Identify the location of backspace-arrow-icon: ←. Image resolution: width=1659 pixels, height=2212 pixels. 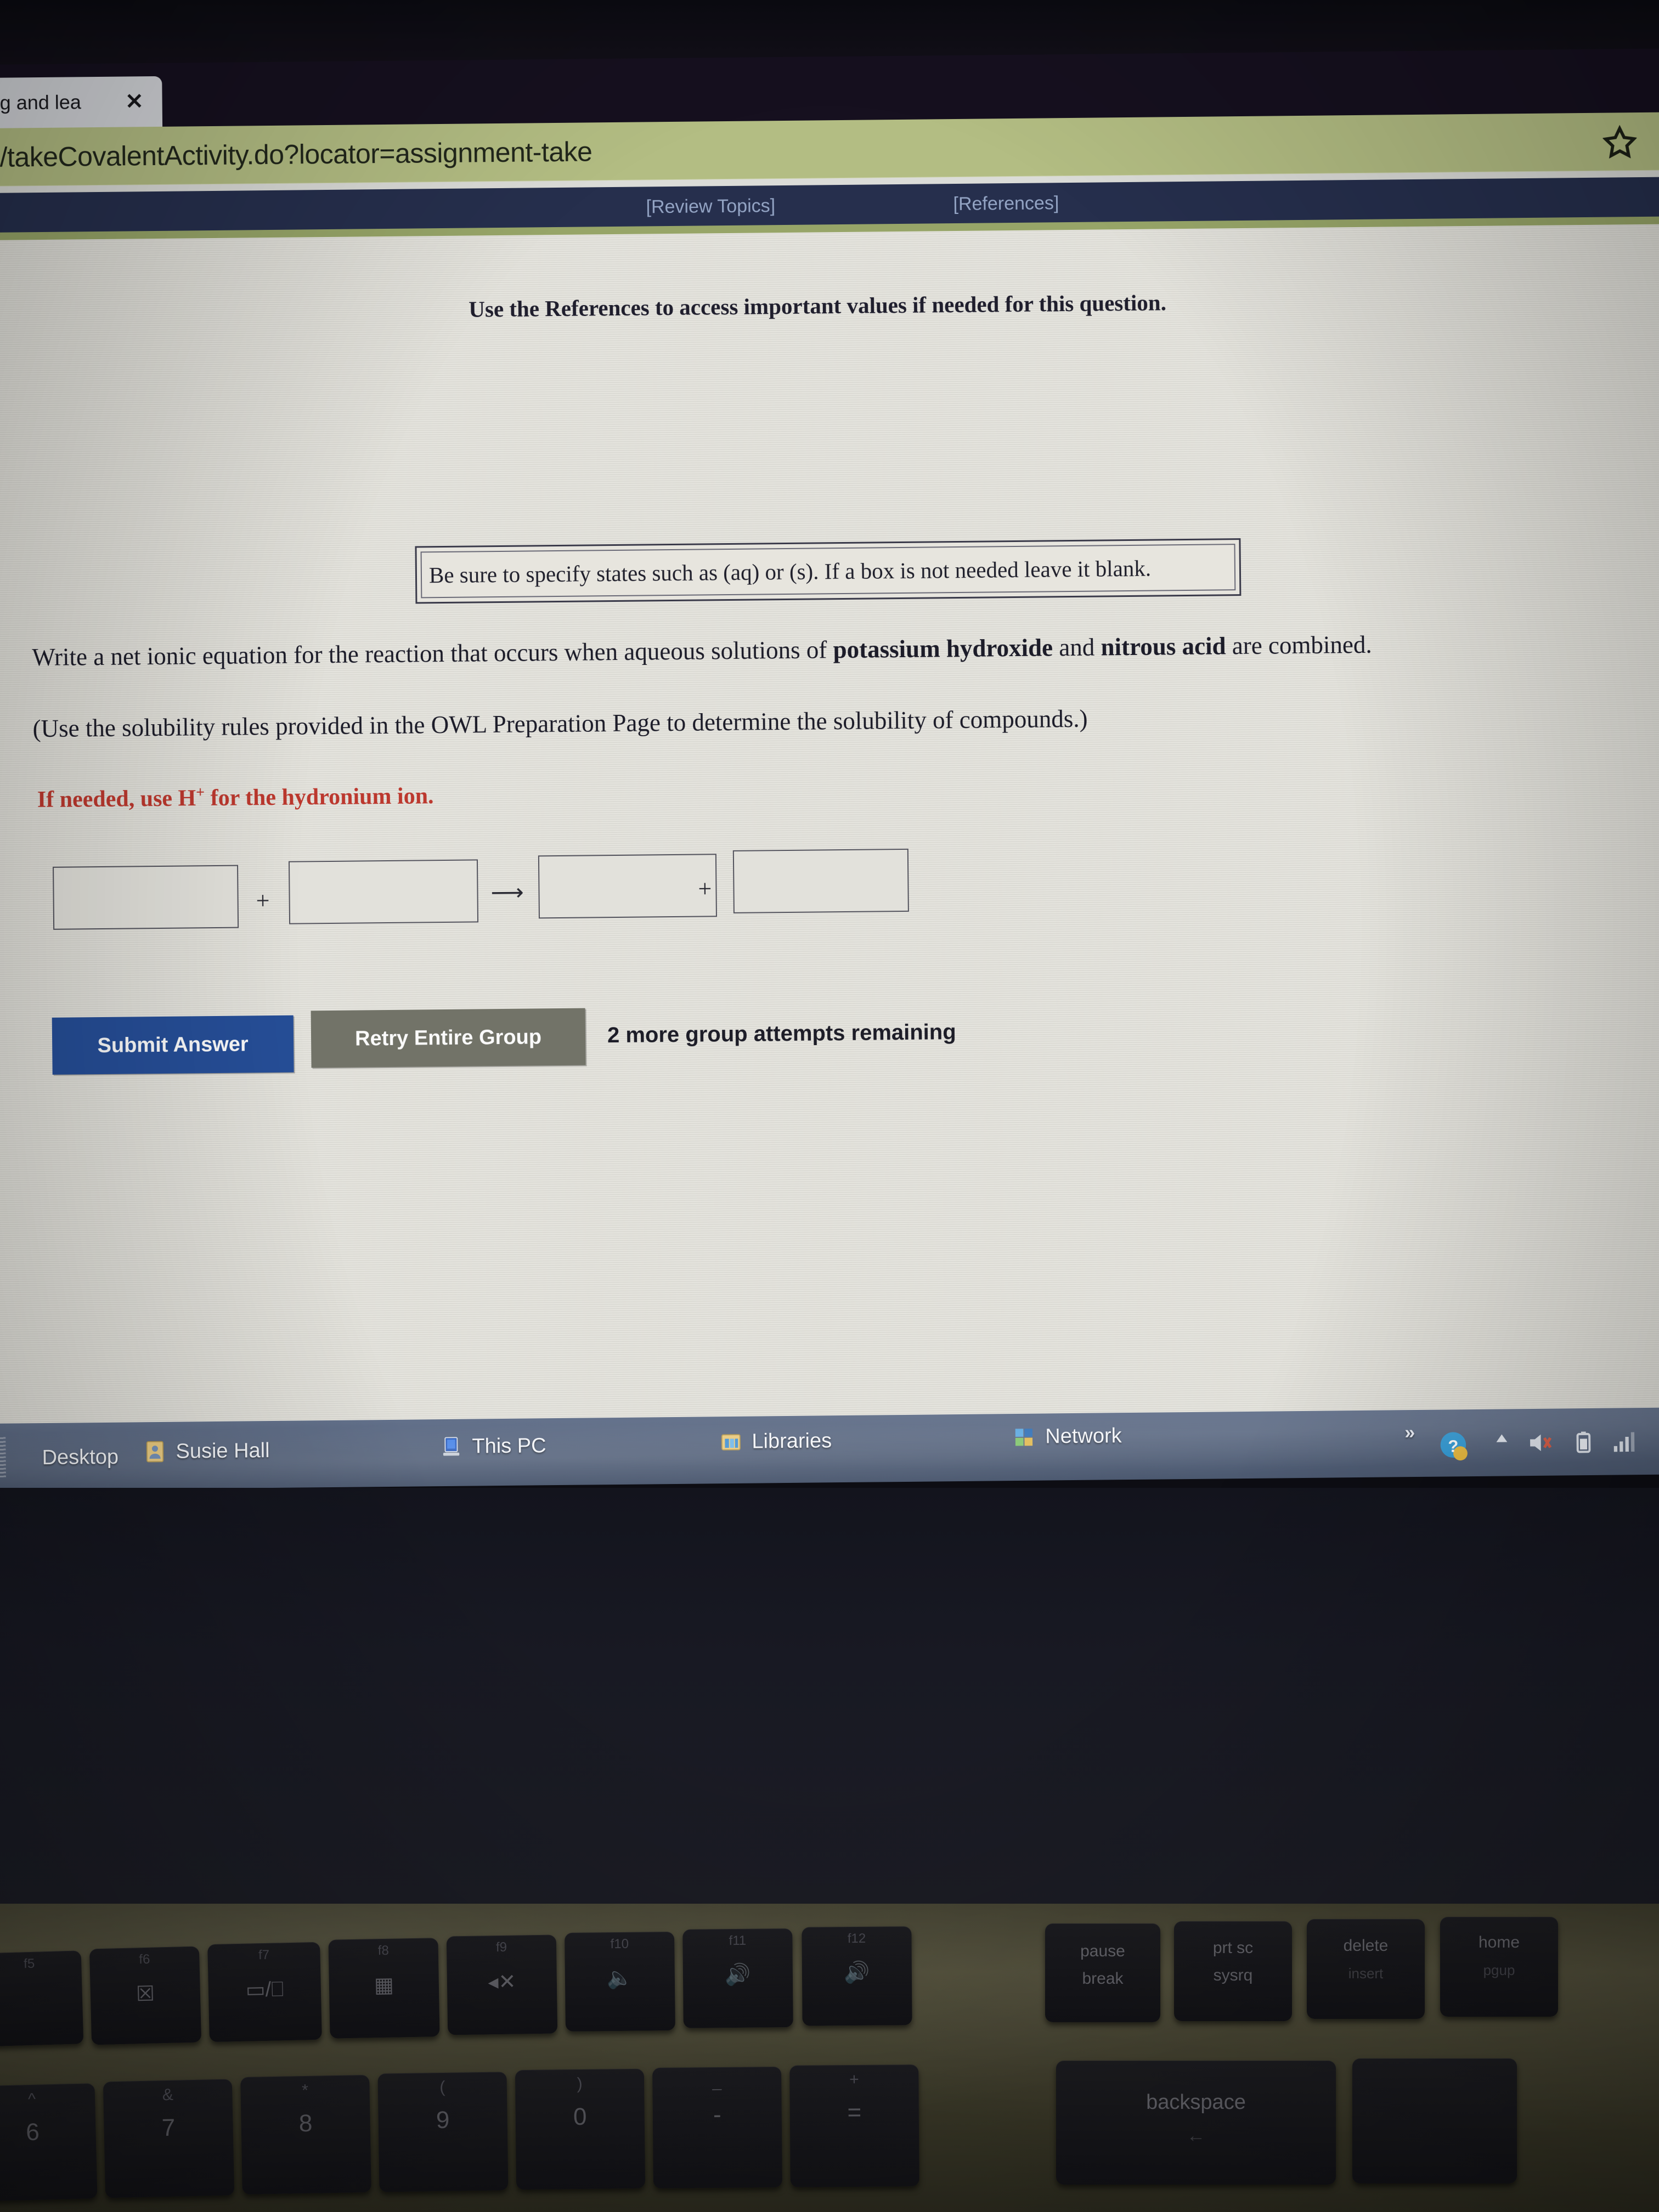
(1196, 2135).